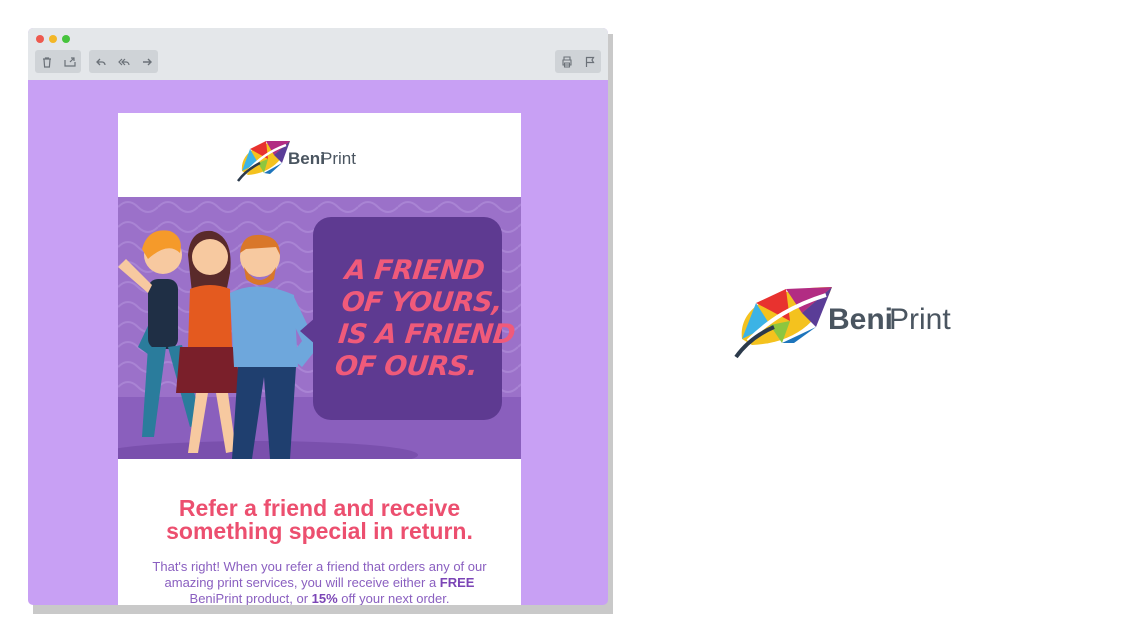  What do you see at coordinates (319, 531) in the screenshot?
I see `headline-line-2: something special in return.` at bounding box center [319, 531].